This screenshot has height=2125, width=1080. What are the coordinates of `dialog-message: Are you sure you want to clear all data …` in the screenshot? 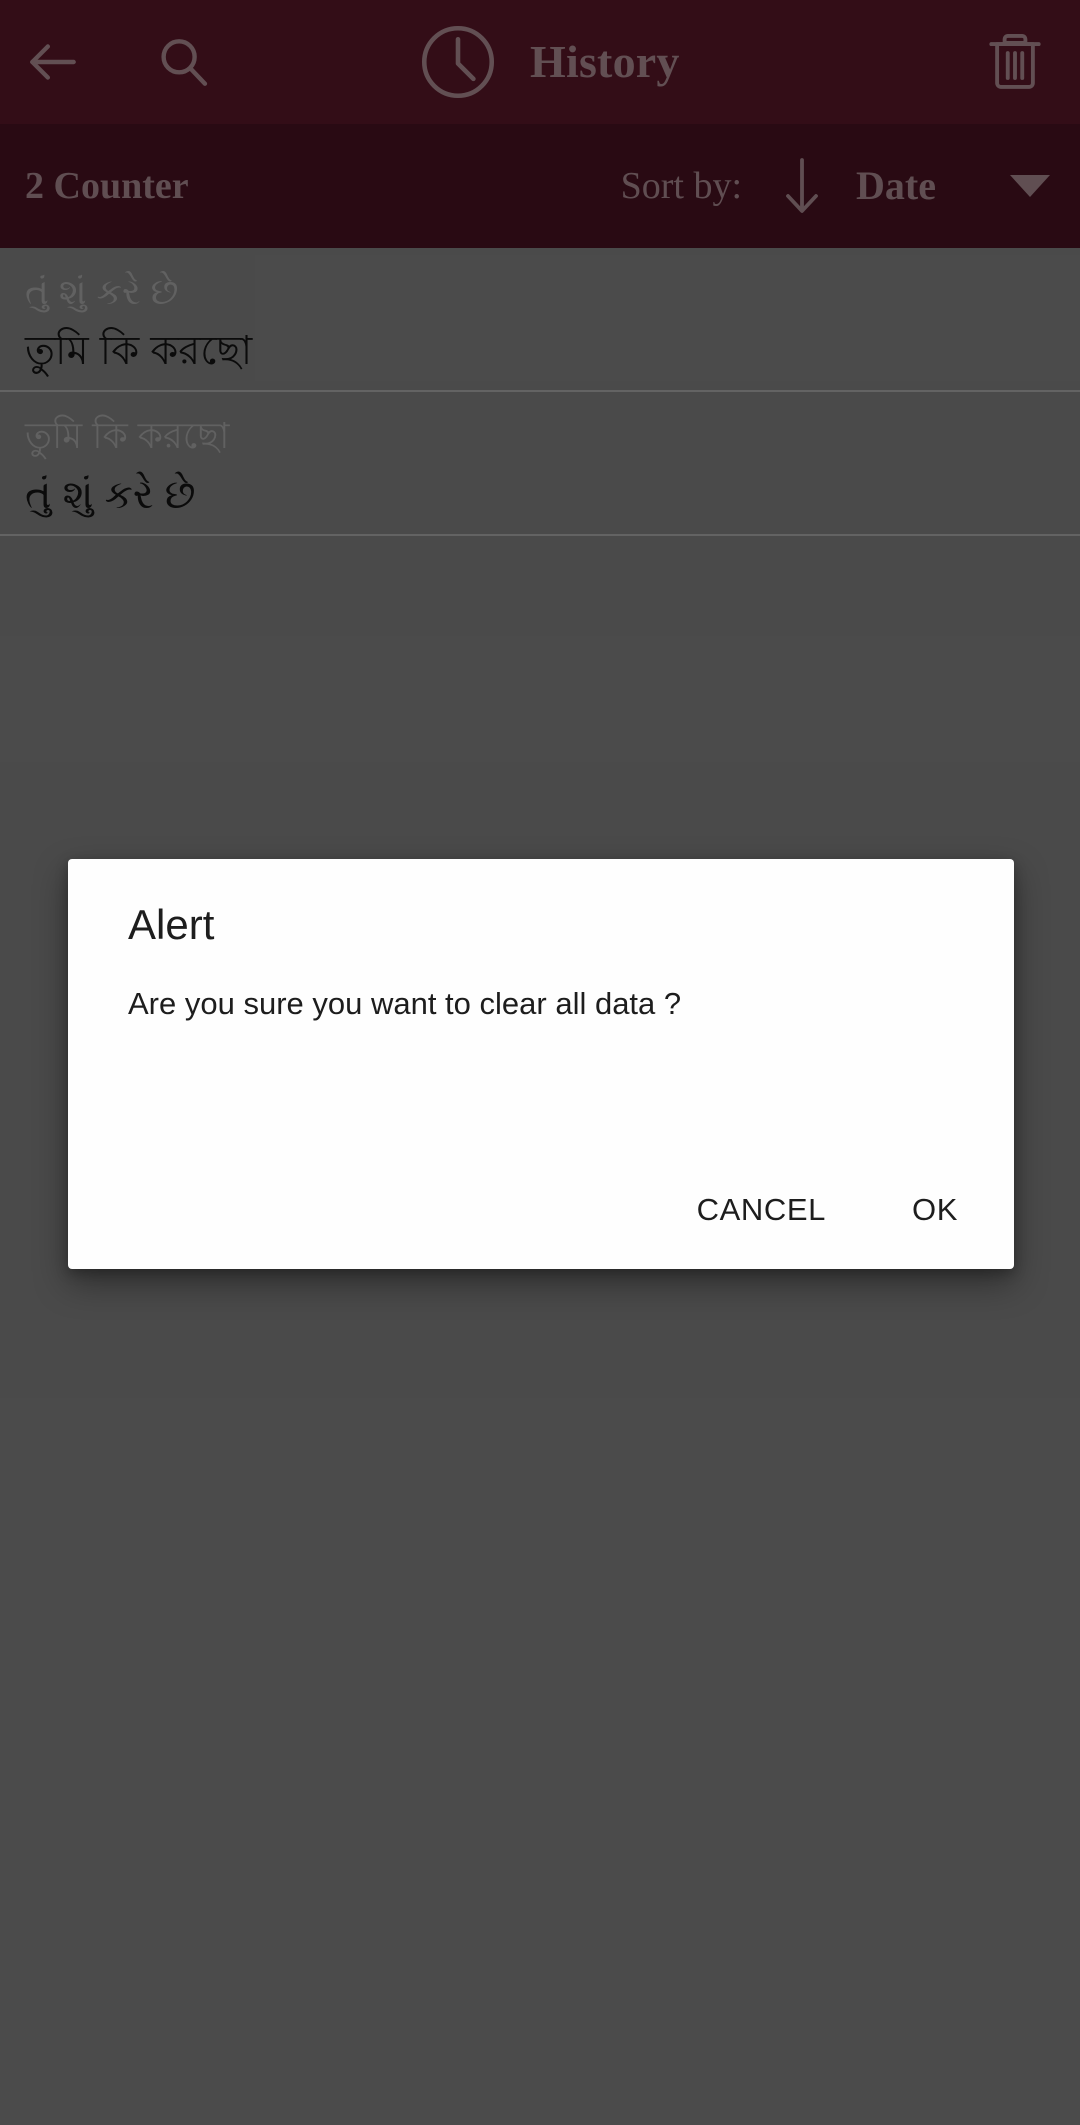 It's located at (405, 1003).